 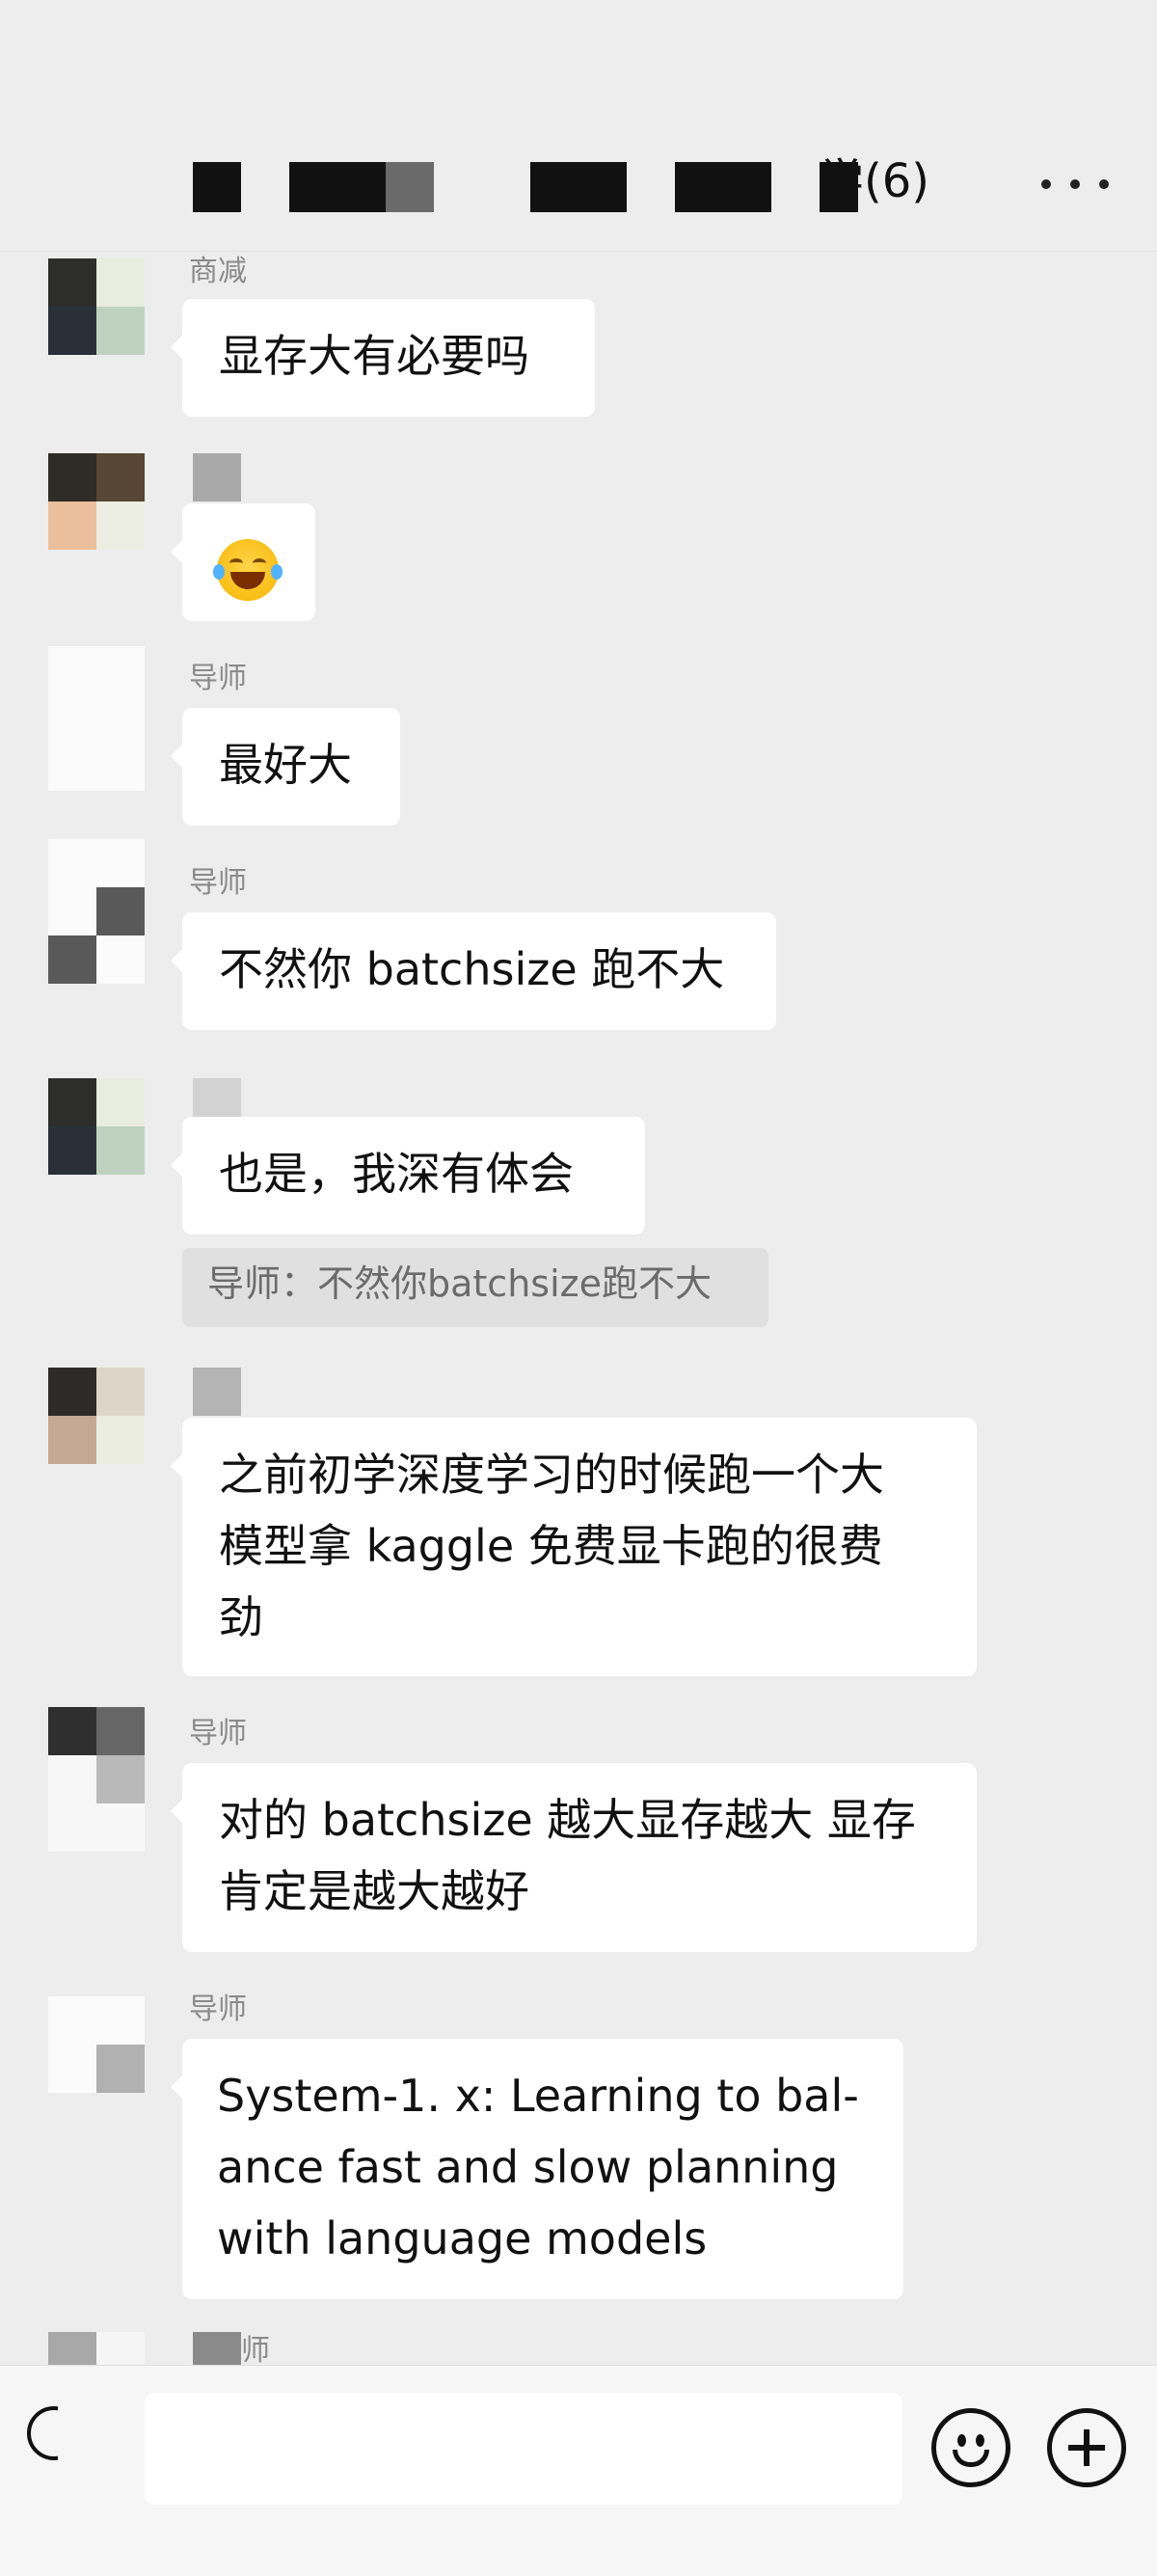 I want to click on quoted-reply: 导师：不然你batchsize跑不大, so click(x=475, y=1287).